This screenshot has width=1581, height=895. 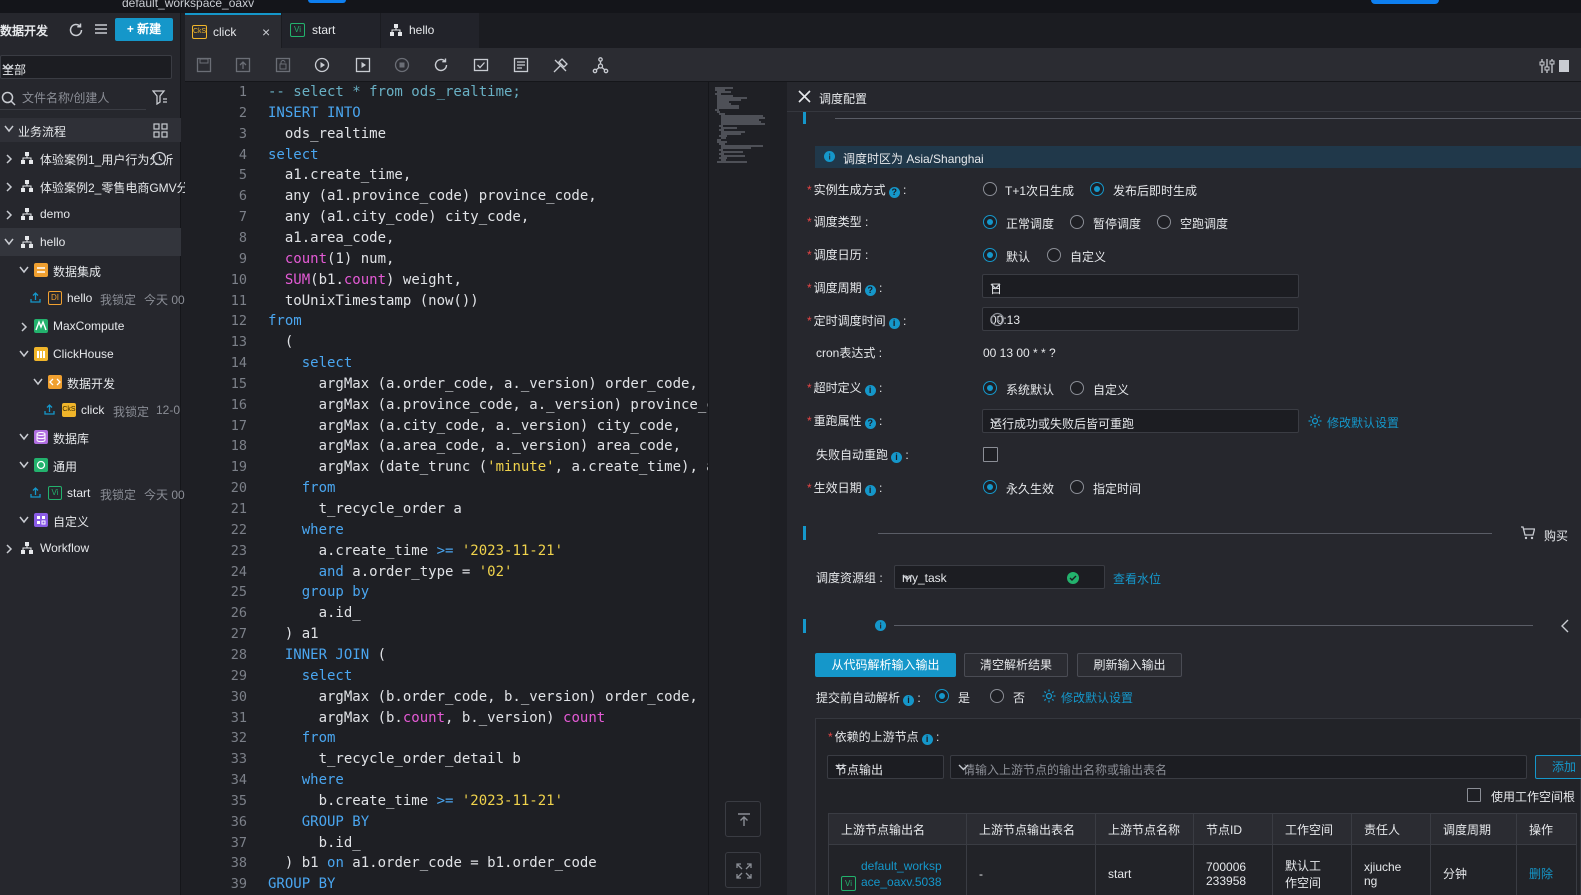 I want to click on history-icon, so click(x=159, y=158).